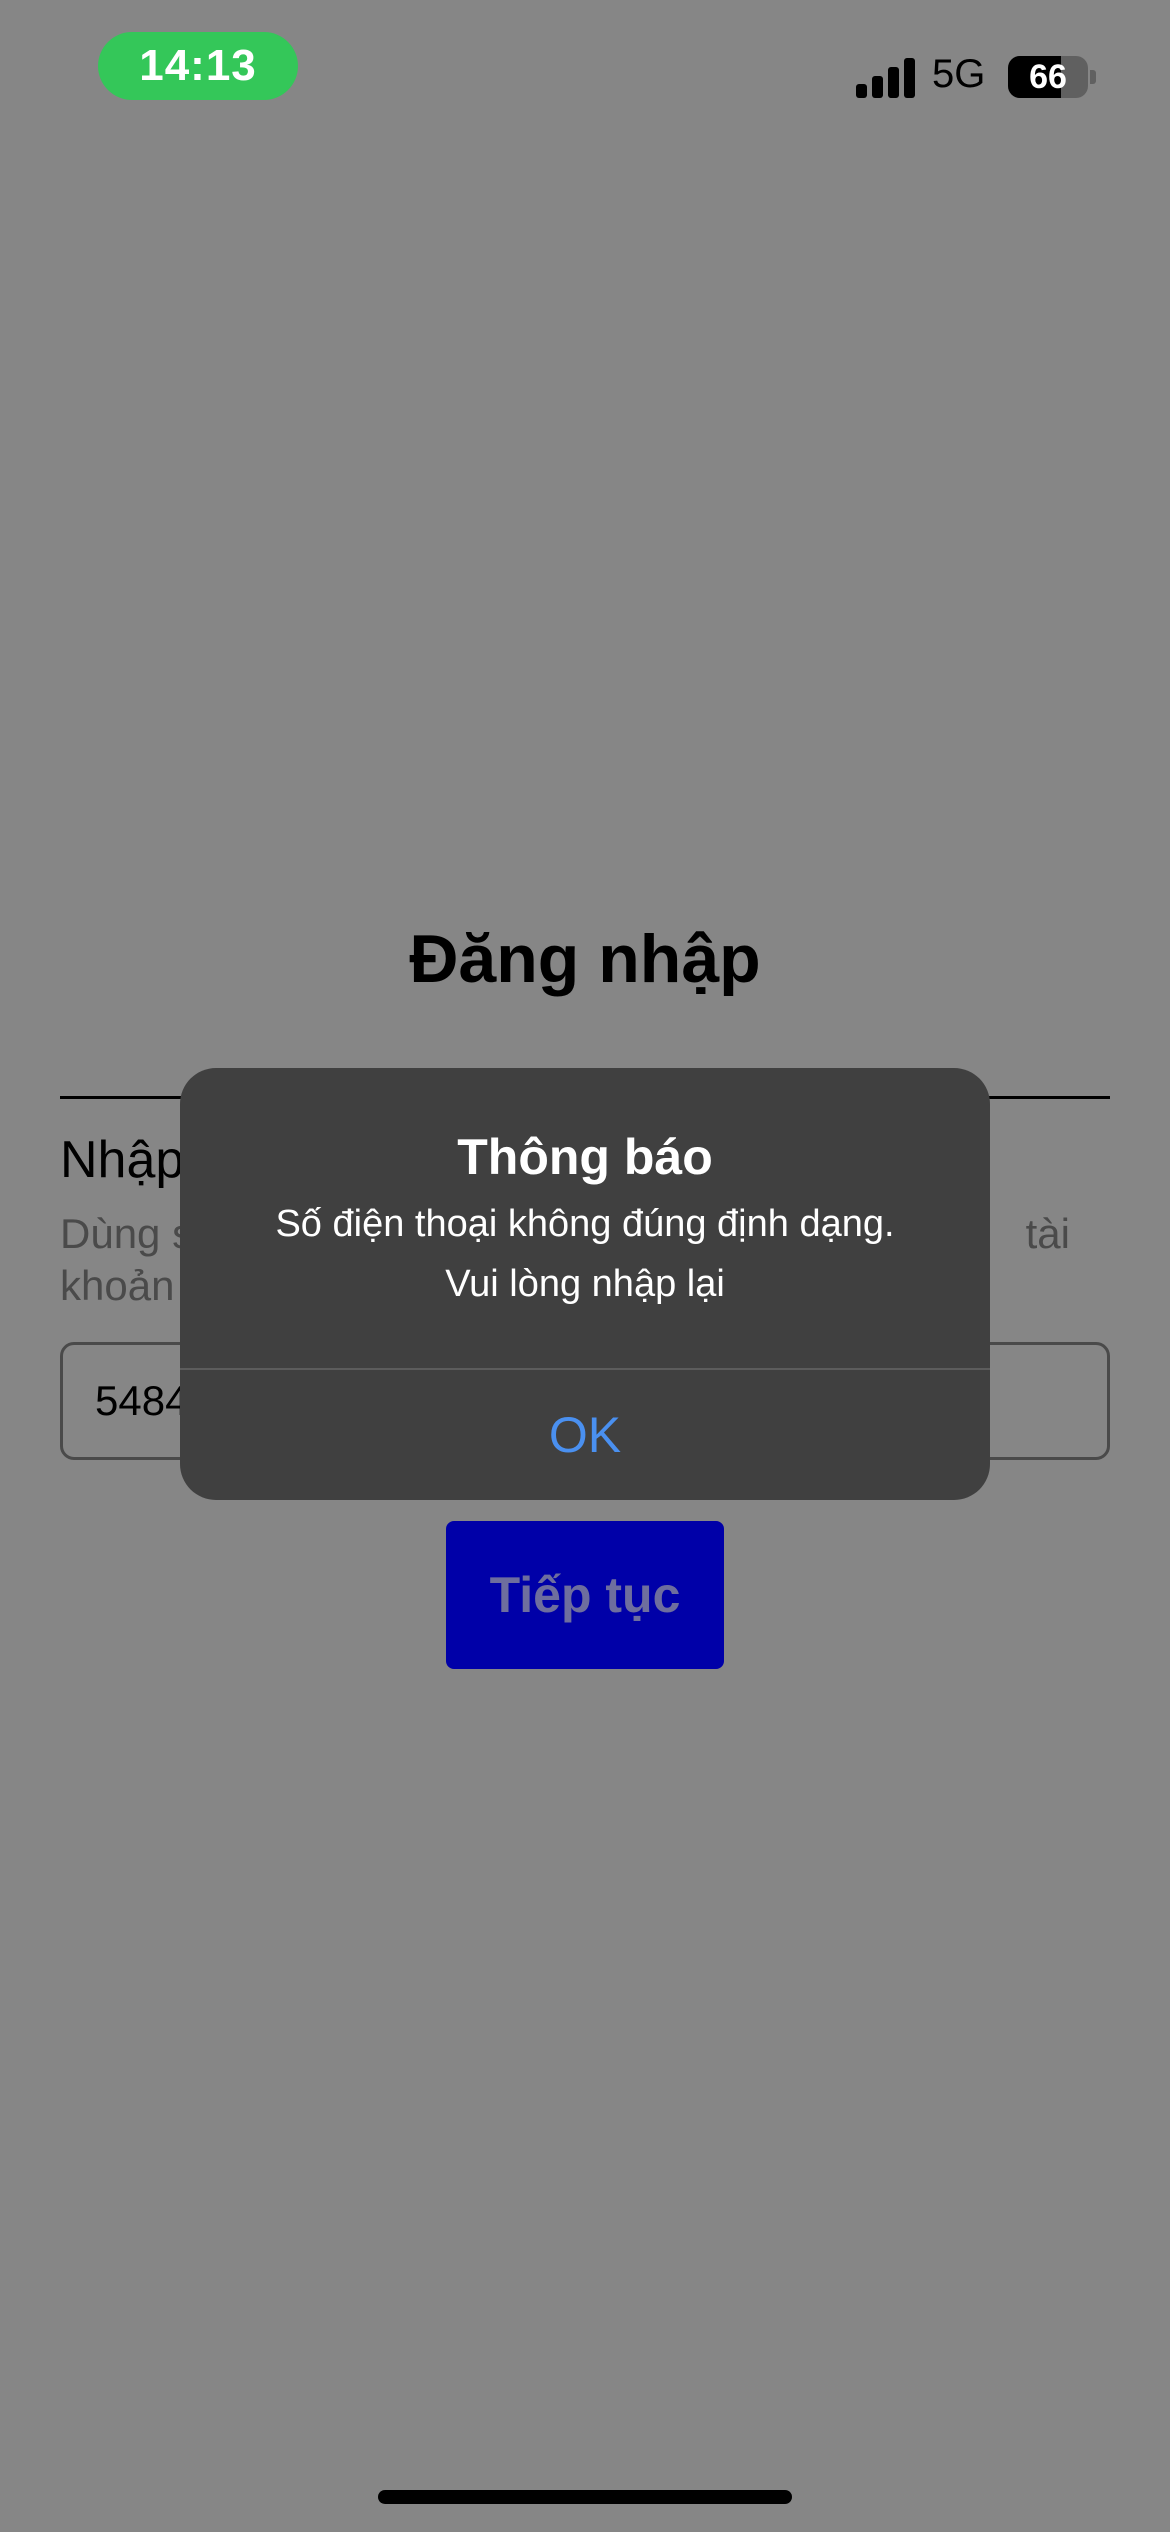 This screenshot has width=1170, height=2532. I want to click on alert-message-line1: Số điện thoại không đúng định dạng., so click(585, 1224).